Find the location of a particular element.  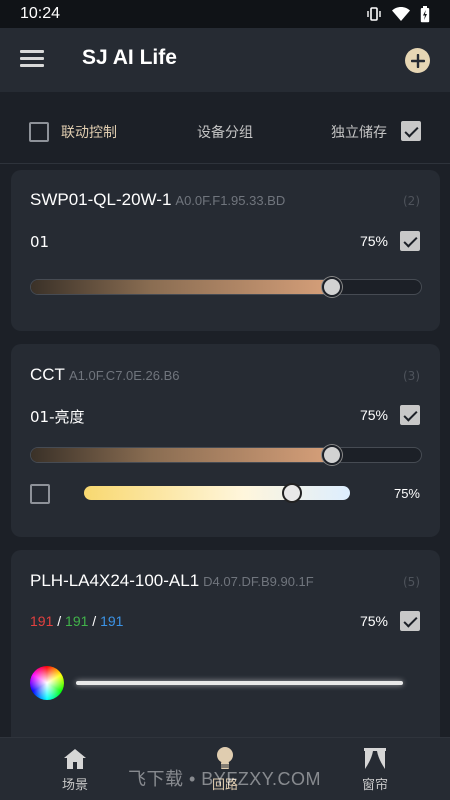

app-title: SJ AI Life is located at coordinates (129, 57).